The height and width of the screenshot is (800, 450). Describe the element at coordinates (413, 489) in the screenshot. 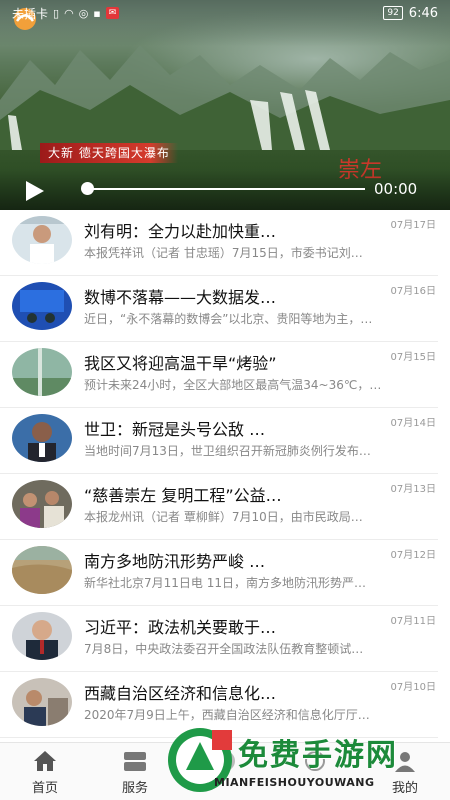

I see `news-date: 07月13日` at that location.